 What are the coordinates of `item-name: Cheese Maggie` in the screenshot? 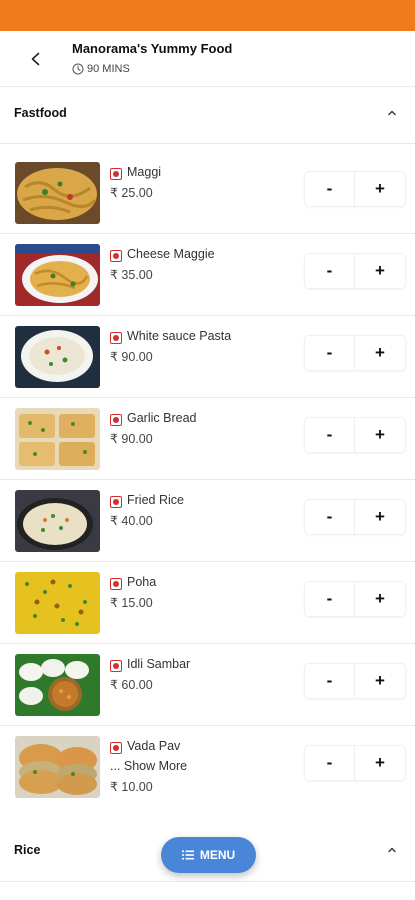 It's located at (162, 254).